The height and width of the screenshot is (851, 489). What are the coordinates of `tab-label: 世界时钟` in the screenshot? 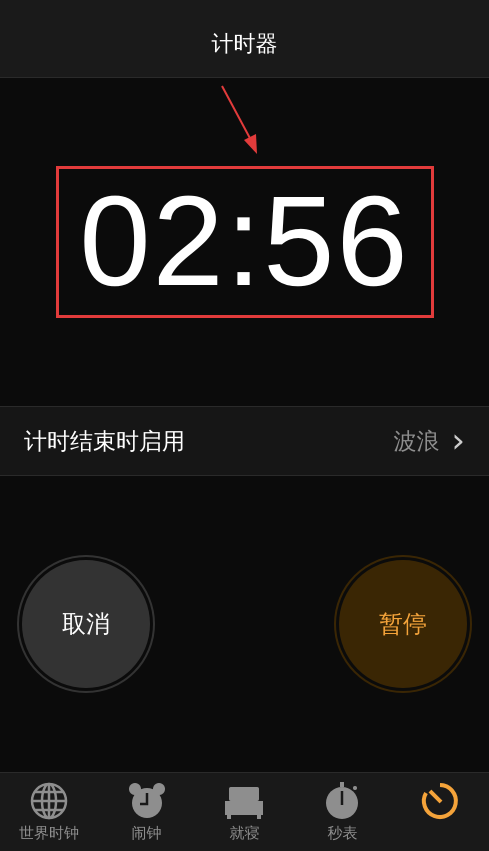 It's located at (48, 833).